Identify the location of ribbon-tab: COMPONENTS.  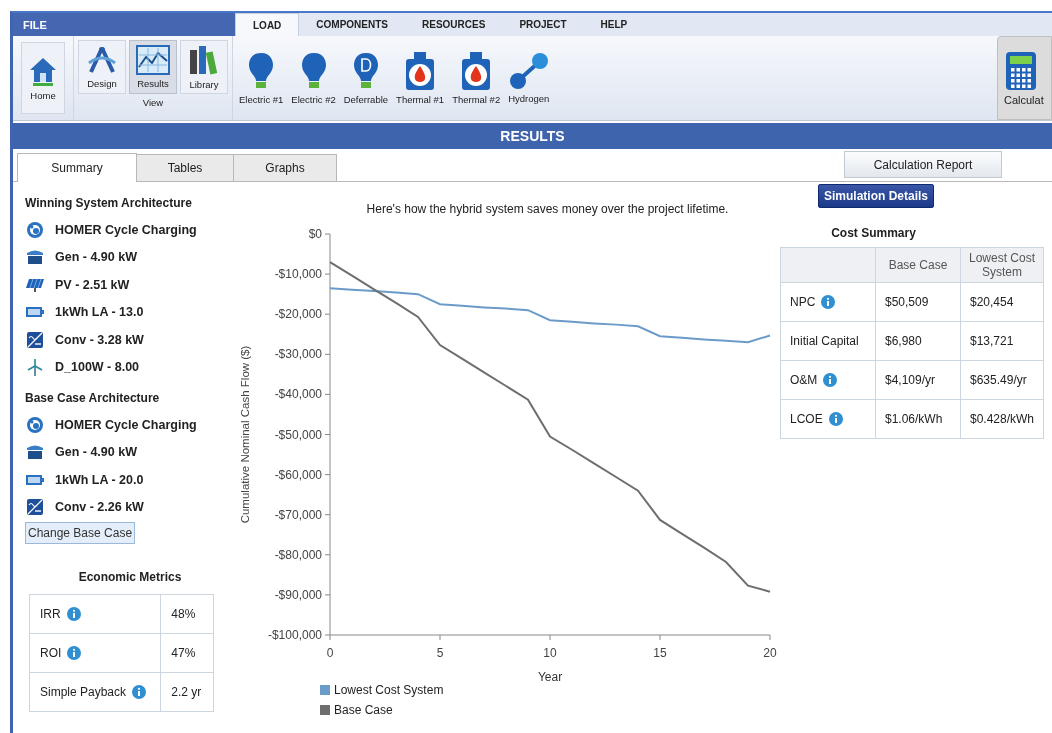
(352, 24).